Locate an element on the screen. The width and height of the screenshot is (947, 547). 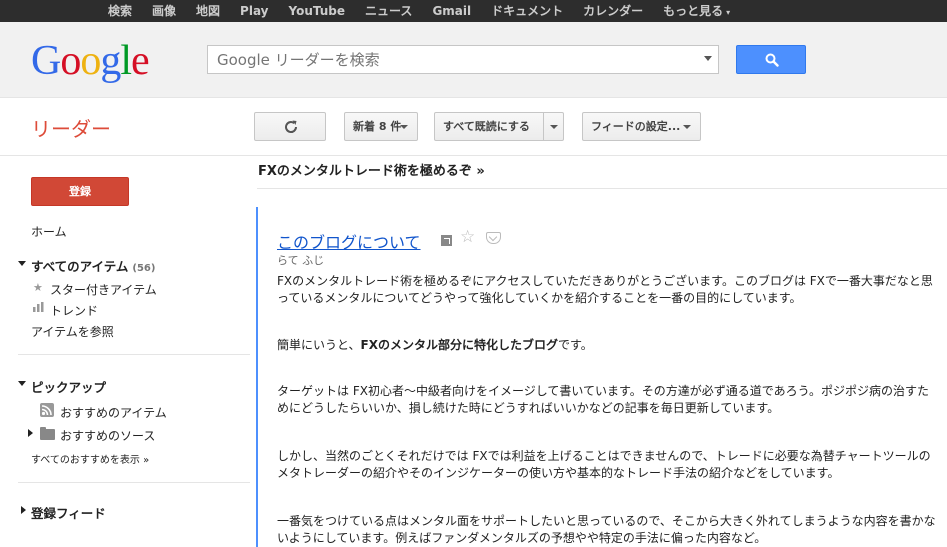
search-box is located at coordinates (463, 59).